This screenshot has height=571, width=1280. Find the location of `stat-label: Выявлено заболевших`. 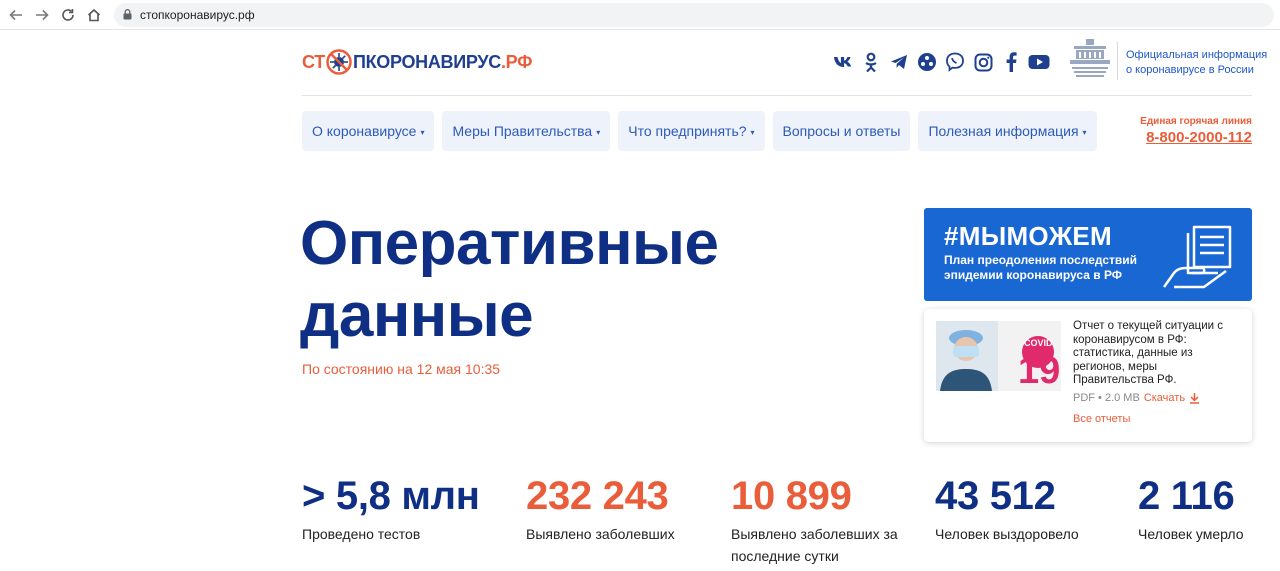

stat-label: Выявлено заболевших is located at coordinates (600, 534).